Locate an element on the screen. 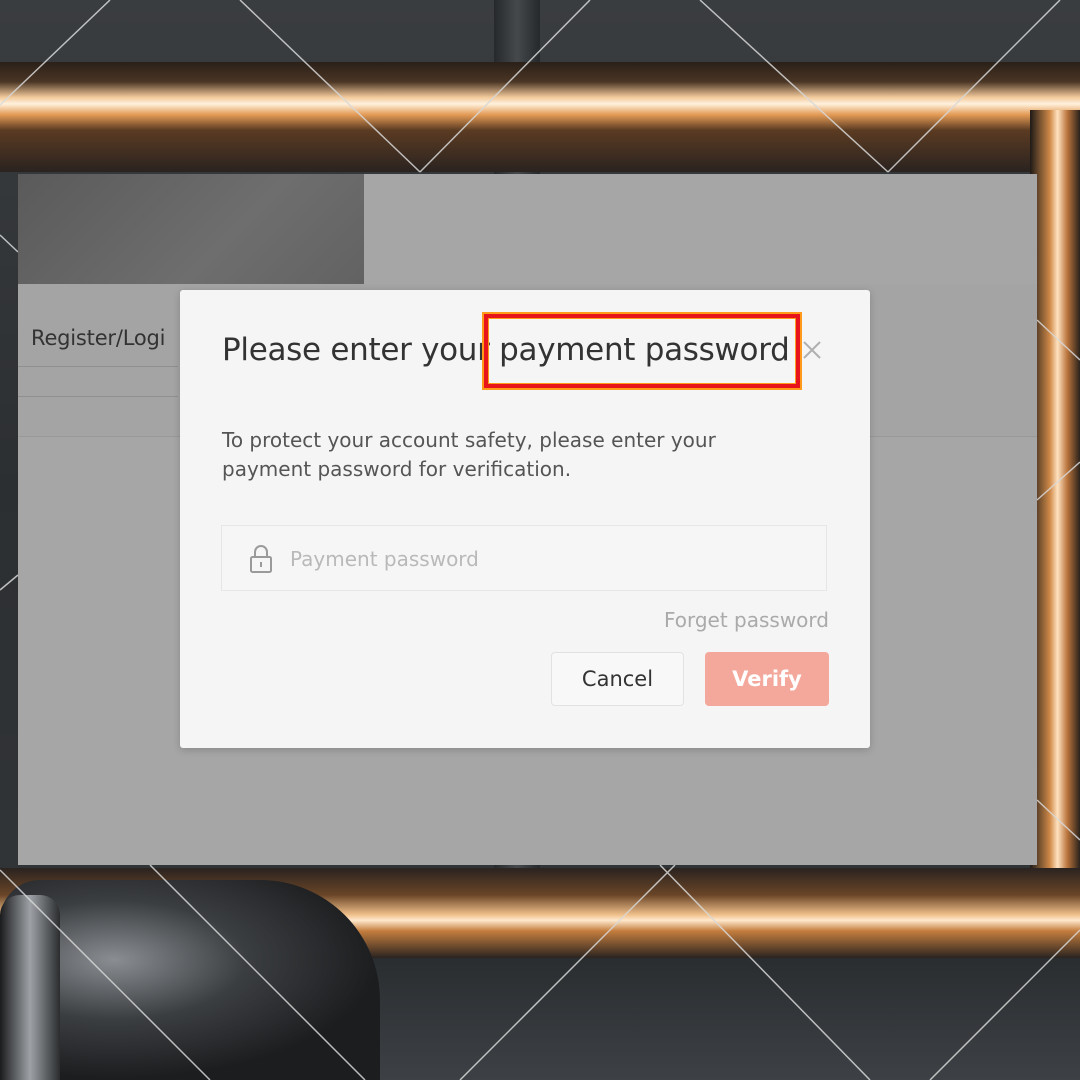 The image size is (1080, 1080). dialog-title: Please enter your payment password is located at coordinates (506, 350).